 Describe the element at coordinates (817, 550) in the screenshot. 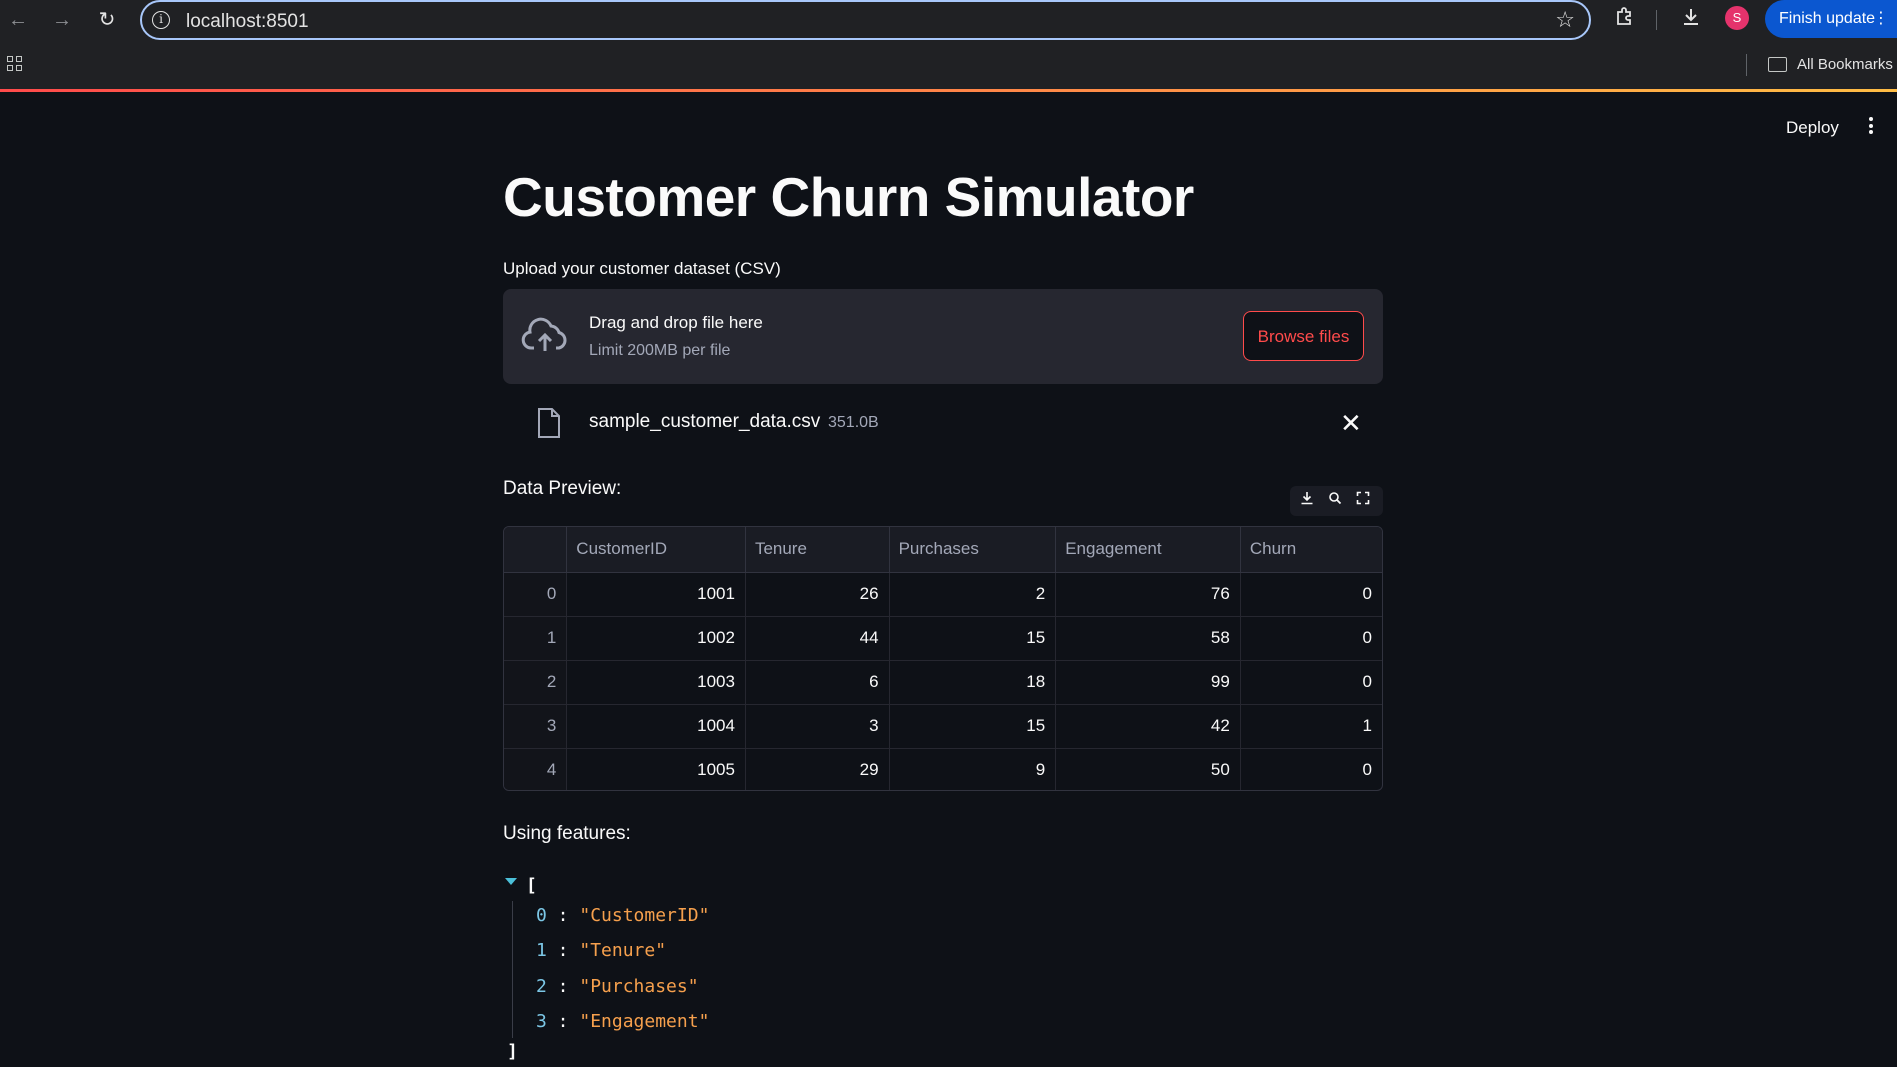

I see `column-header: Tenure` at that location.